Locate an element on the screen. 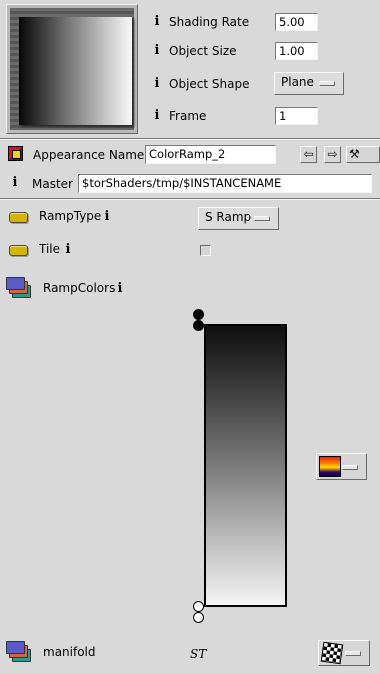  appearance-name-field: ColorRamp_2 is located at coordinates (210, 154).